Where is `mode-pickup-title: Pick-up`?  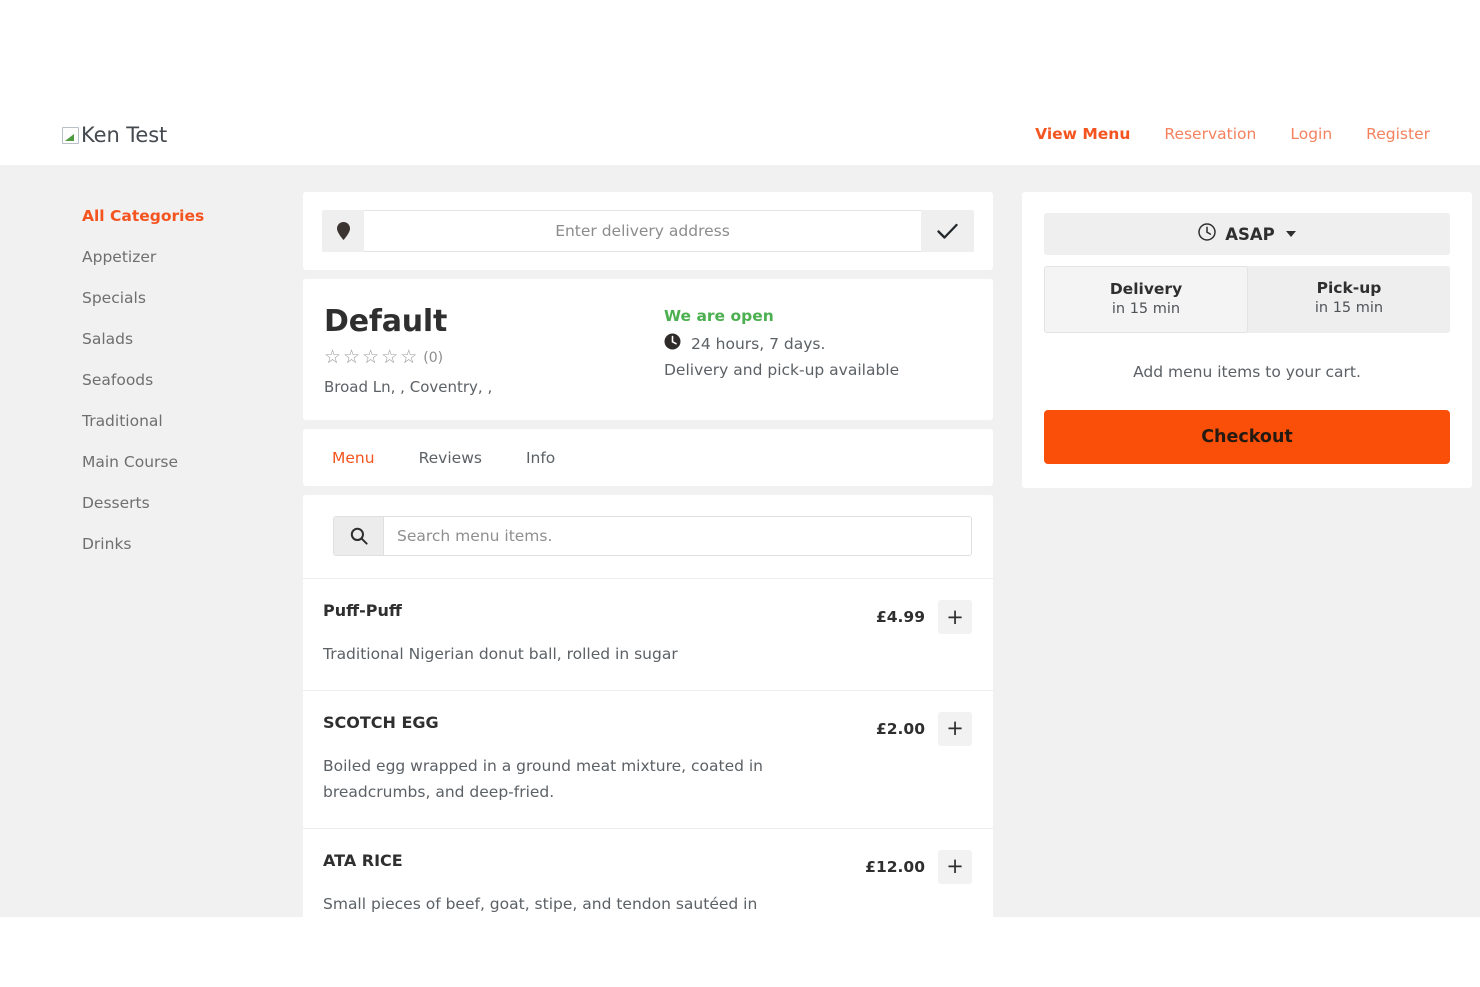 mode-pickup-title: Pick-up is located at coordinates (1349, 288).